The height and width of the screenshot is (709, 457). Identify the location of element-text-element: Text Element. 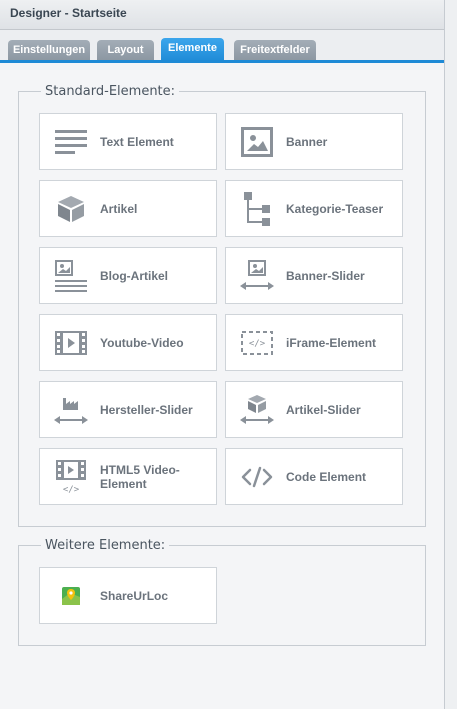
(128, 141).